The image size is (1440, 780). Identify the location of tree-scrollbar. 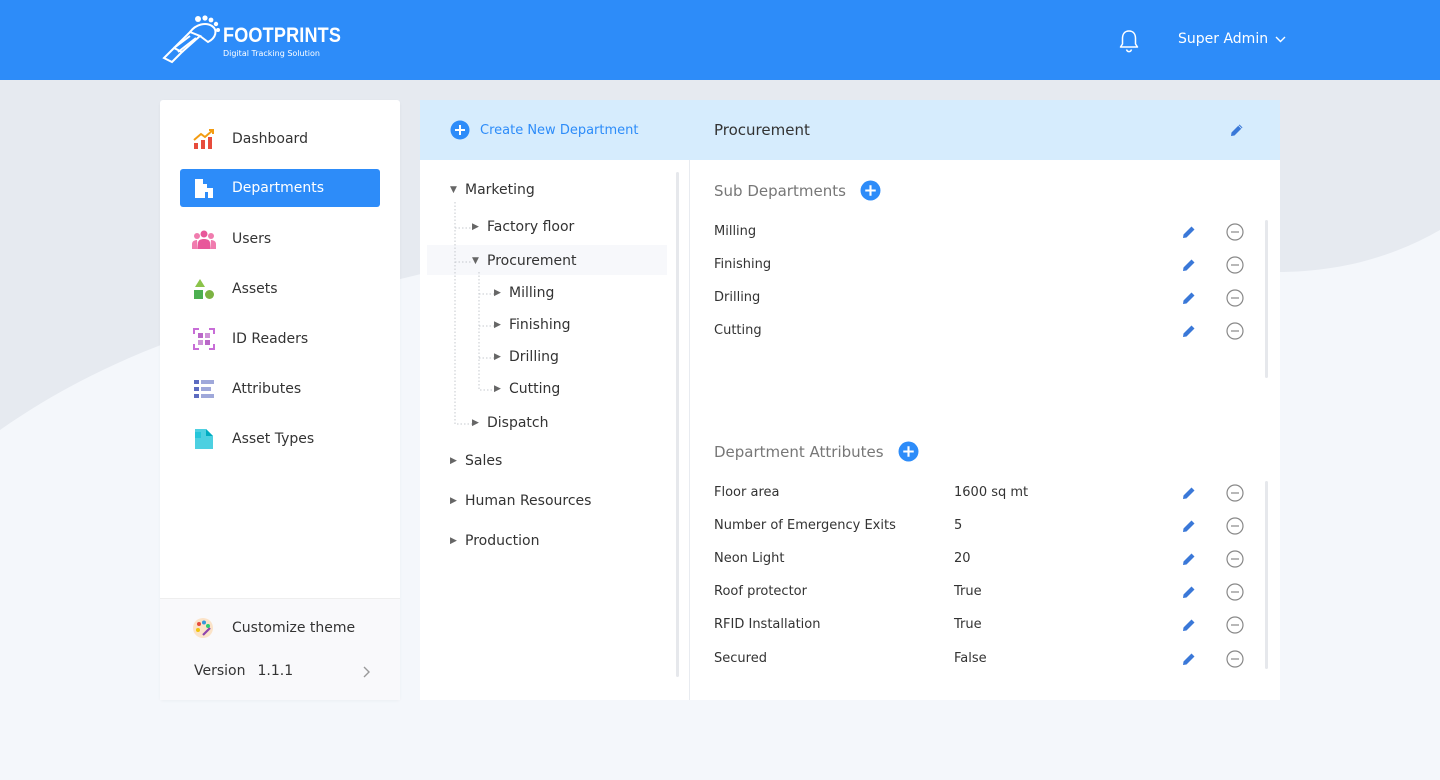
(677, 424).